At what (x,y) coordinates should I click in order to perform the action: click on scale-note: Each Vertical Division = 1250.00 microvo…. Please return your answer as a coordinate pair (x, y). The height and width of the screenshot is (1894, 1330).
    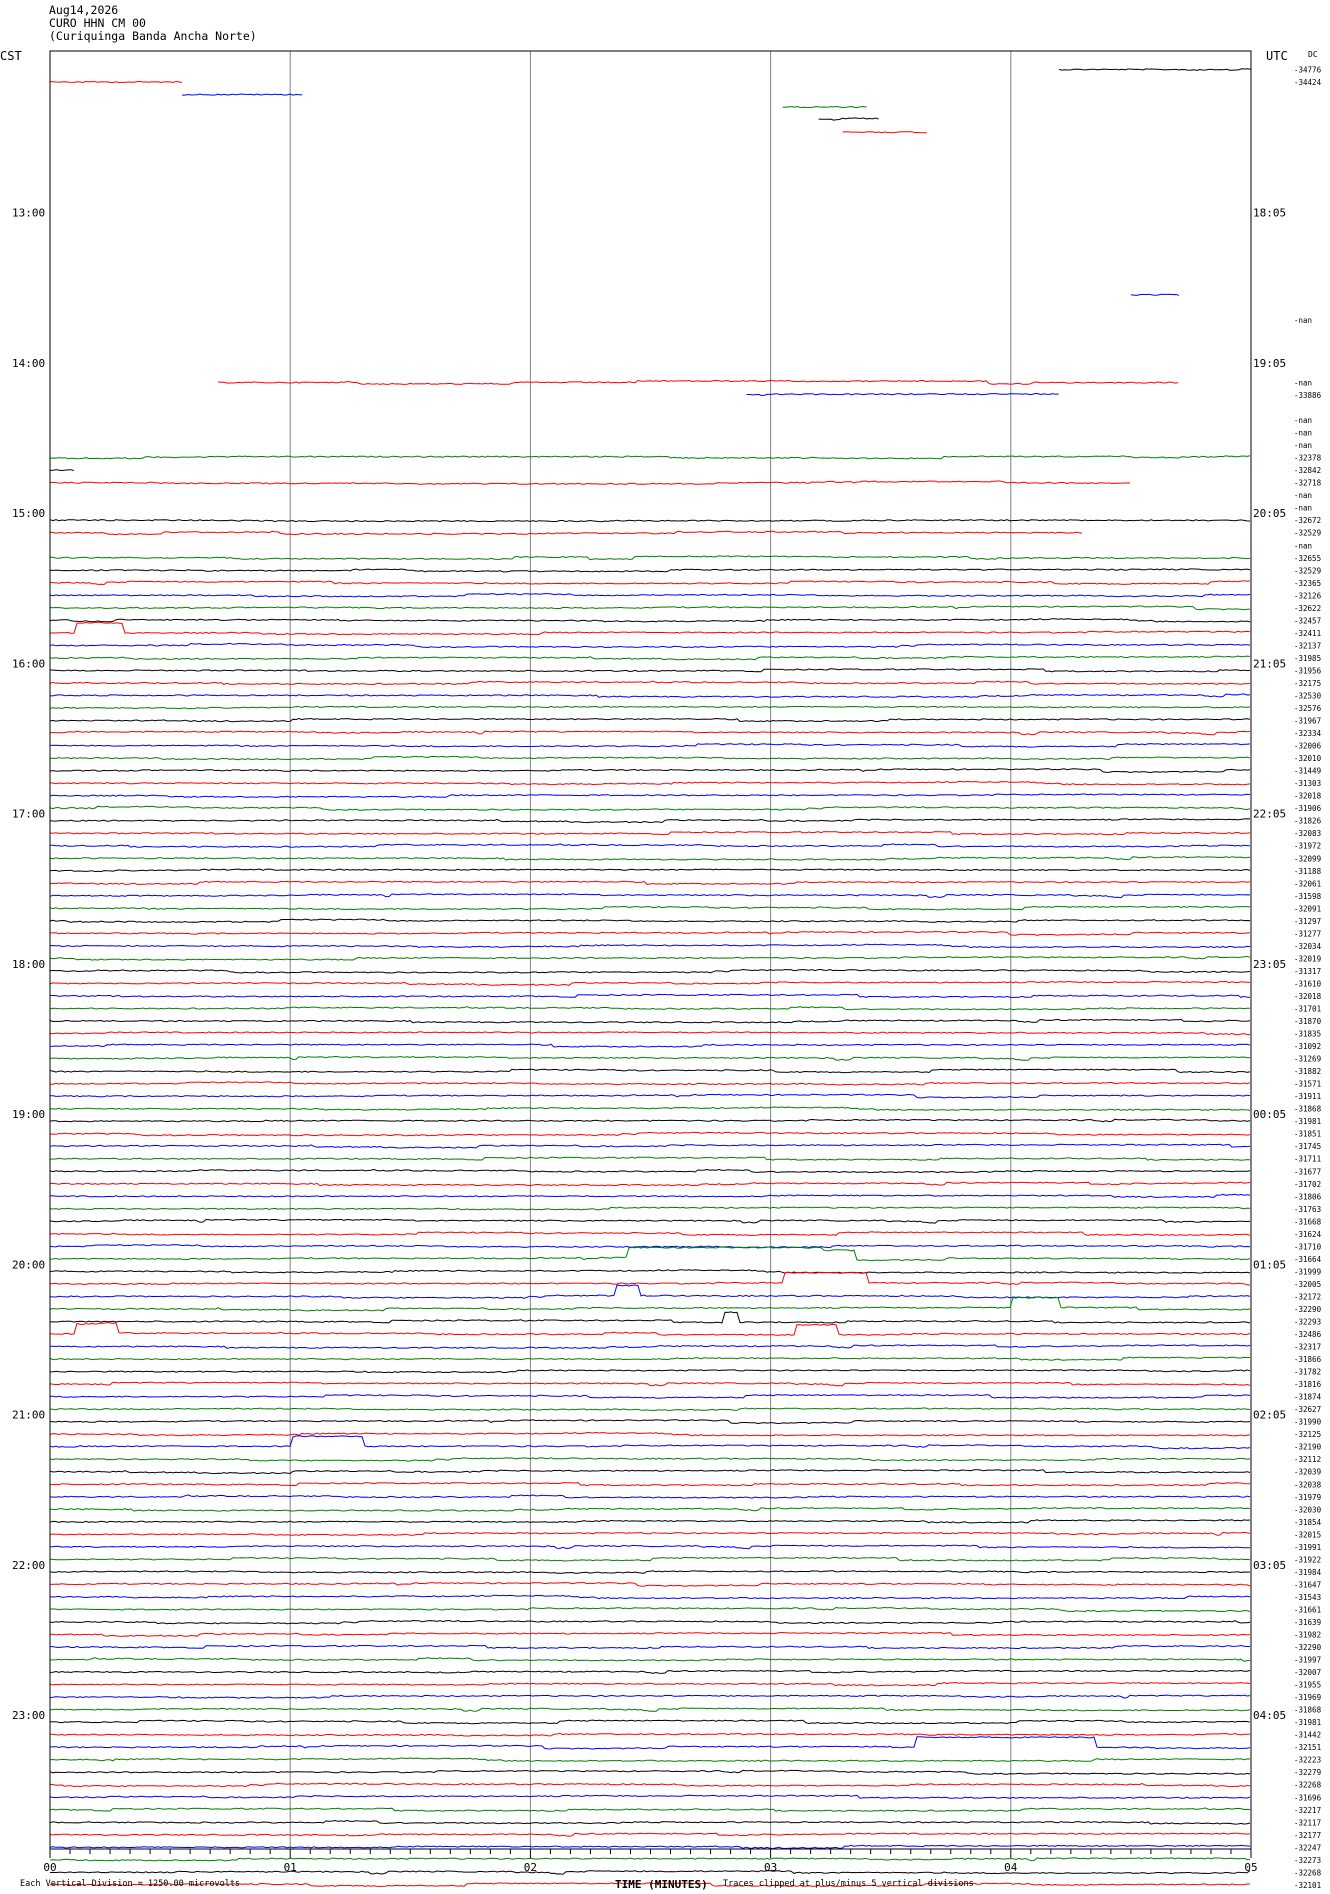
    Looking at the image, I should click on (130, 1884).